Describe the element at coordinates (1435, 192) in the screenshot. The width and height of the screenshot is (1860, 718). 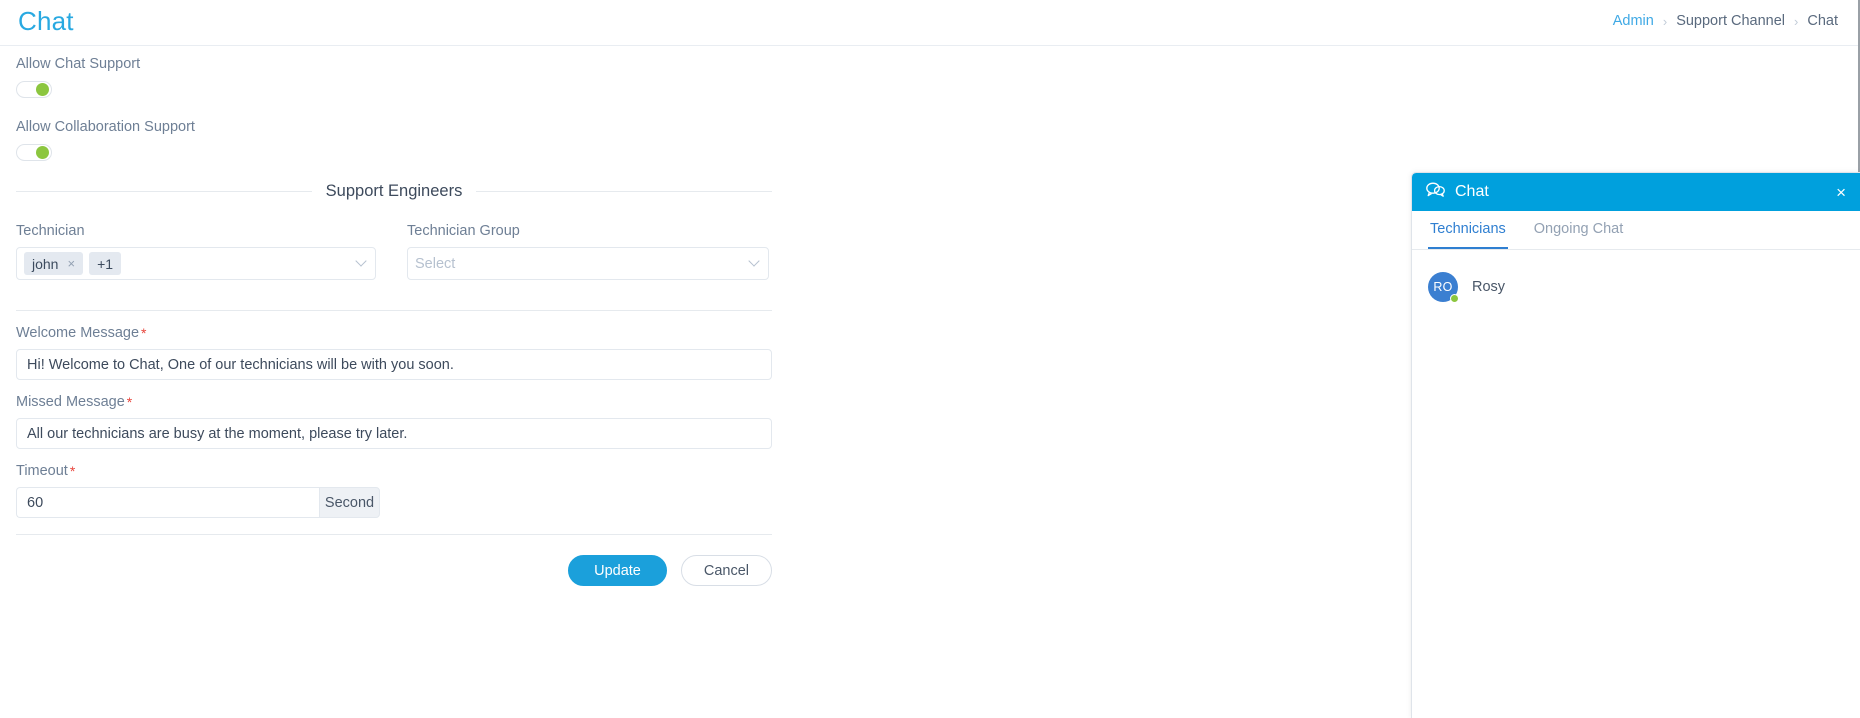
I see `chat-bubbles-icon` at that location.